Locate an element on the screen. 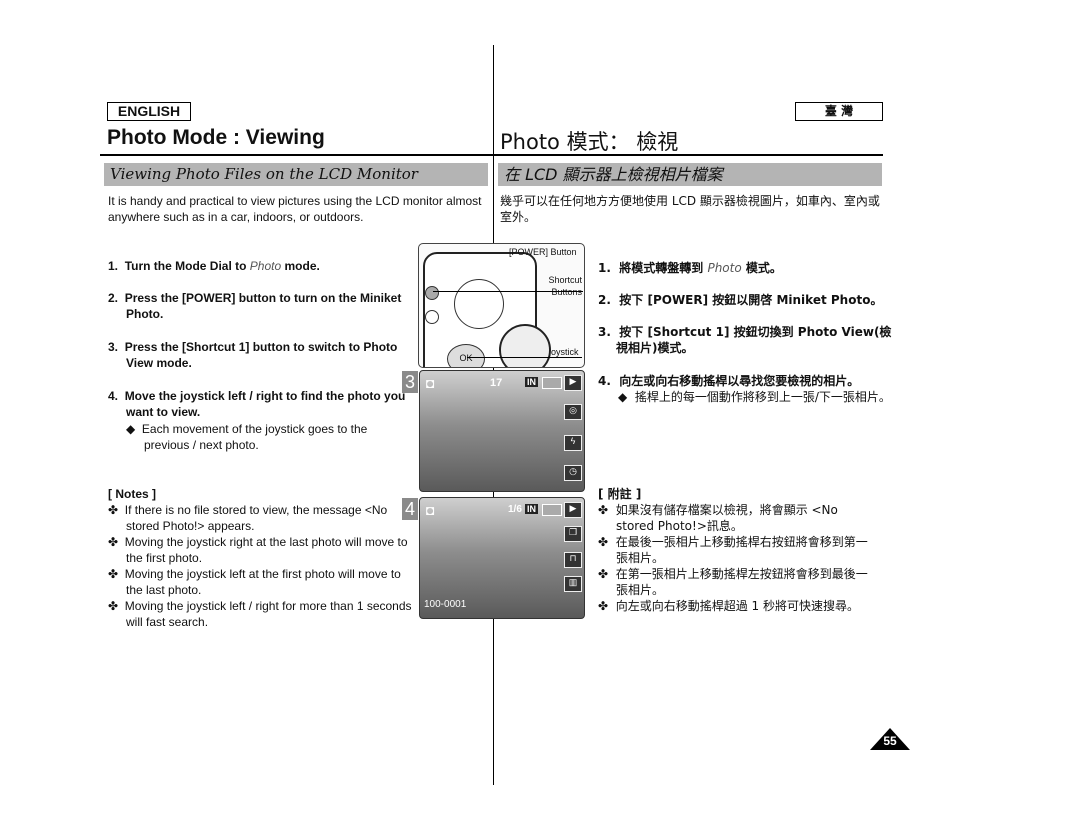  unlock-icon: ⊓ is located at coordinates (573, 560).